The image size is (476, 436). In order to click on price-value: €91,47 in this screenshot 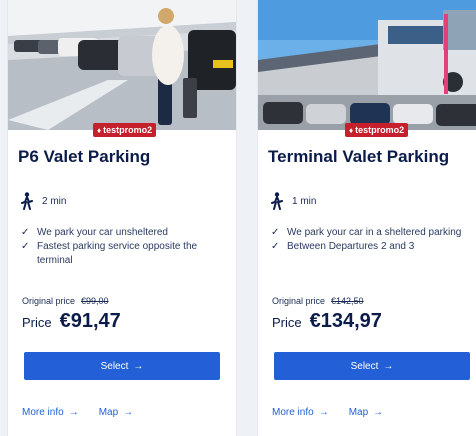, I will do `click(90, 321)`.